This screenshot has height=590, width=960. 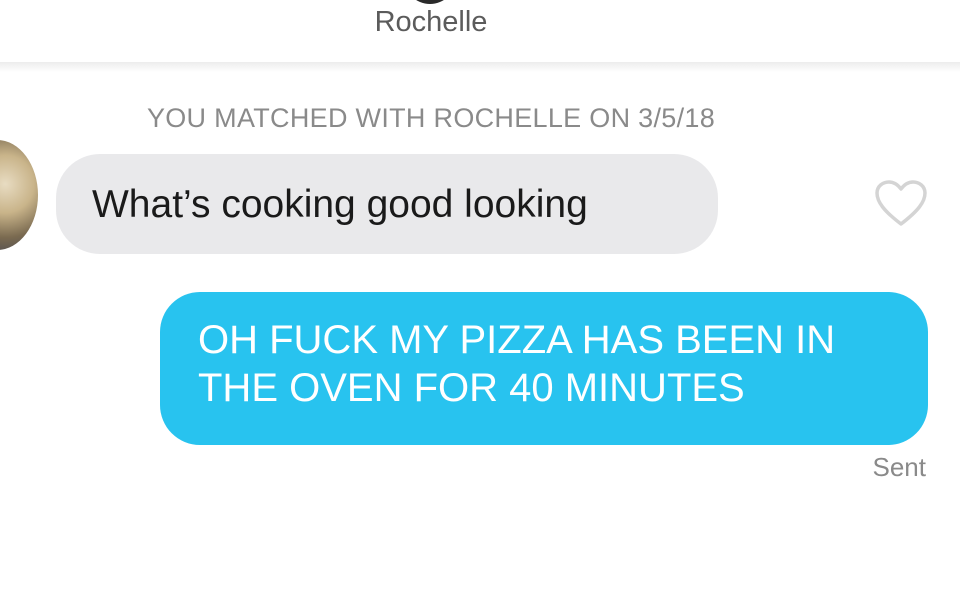 I want to click on sent-message-line: THE OVEN FOR 40 MINUTES, so click(x=471, y=388).